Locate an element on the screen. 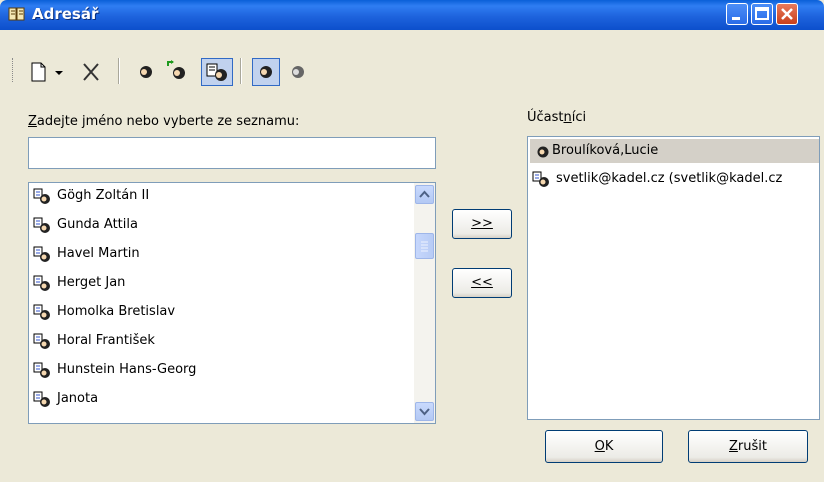 This screenshot has width=824, height=482. single-contact-button is located at coordinates (266, 72).